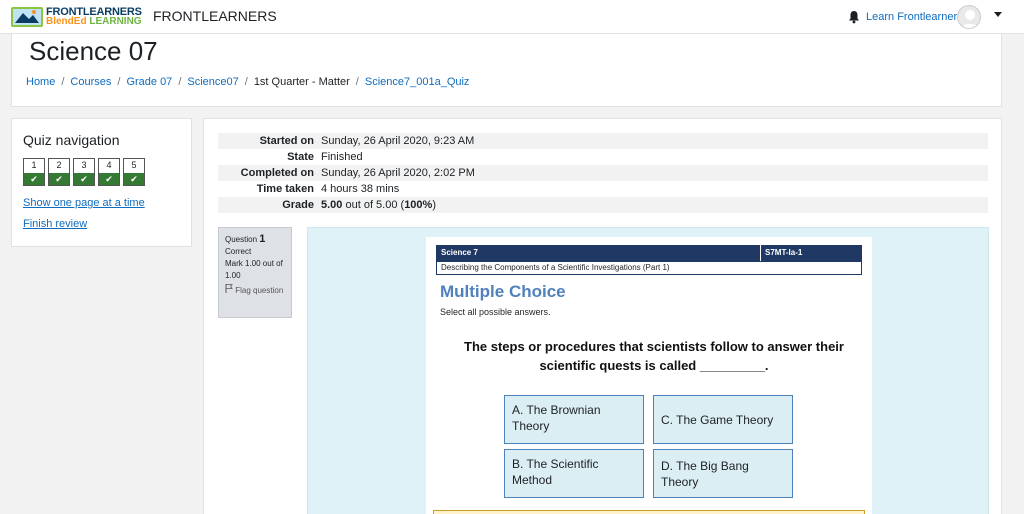  I want to click on worksheet-instruction: Select all possible answers., so click(495, 312).